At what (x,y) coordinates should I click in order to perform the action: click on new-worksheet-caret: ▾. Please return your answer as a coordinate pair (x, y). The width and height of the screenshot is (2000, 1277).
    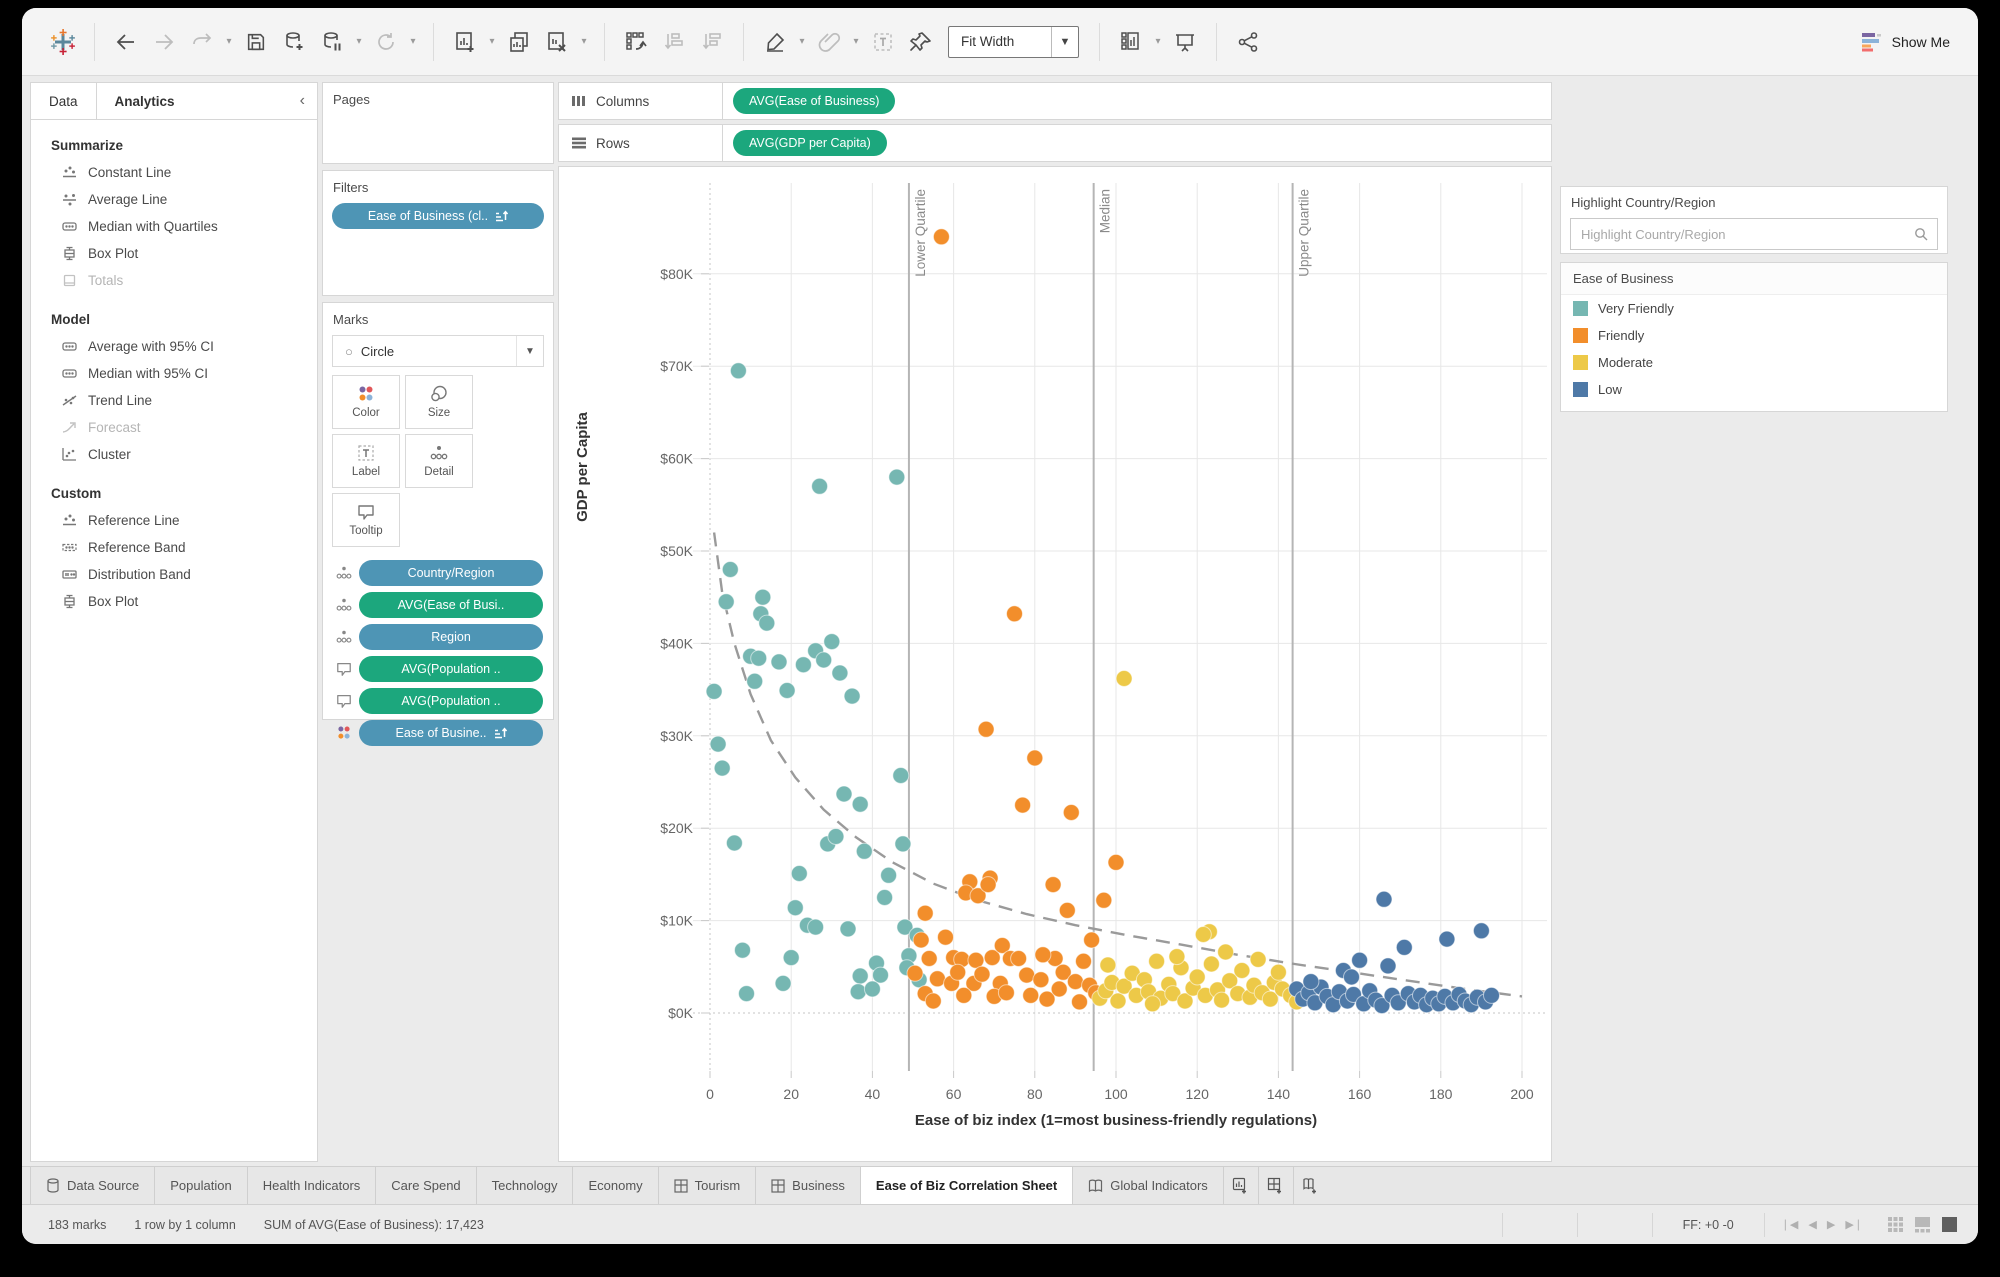
    Looking at the image, I should click on (492, 41).